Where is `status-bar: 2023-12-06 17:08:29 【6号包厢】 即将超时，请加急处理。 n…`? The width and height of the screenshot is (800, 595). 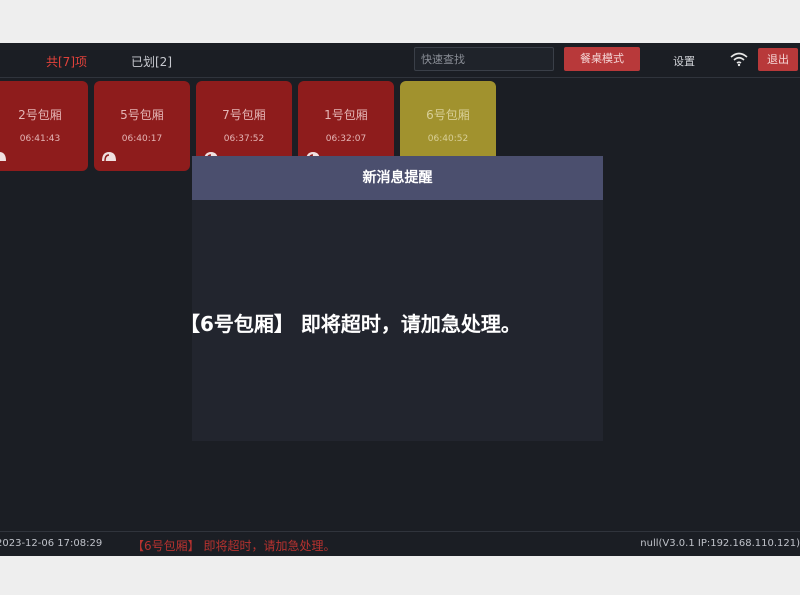
status-bar: 2023-12-06 17:08:29 【6号包厢】 即将超时，请加急处理。 n… is located at coordinates (400, 543).